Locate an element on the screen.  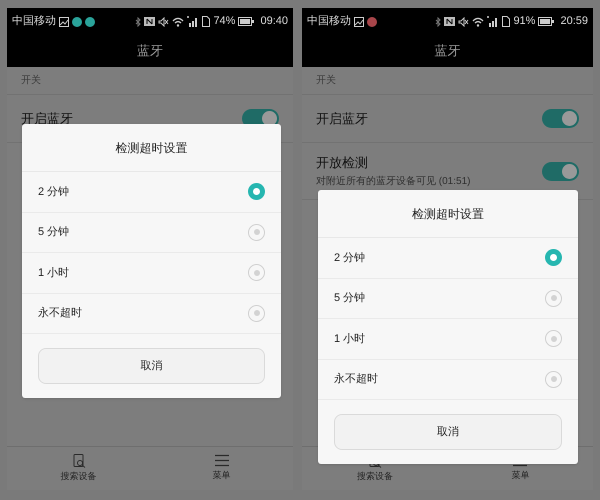
clock-time: 09:40 is located at coordinates (274, 22).